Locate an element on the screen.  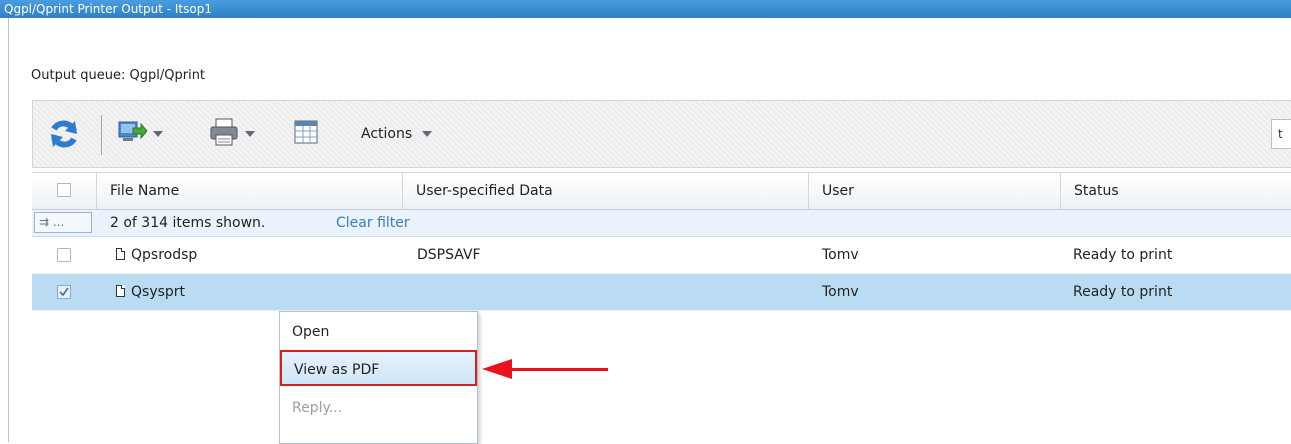
table-settings-icon is located at coordinates (306, 134).